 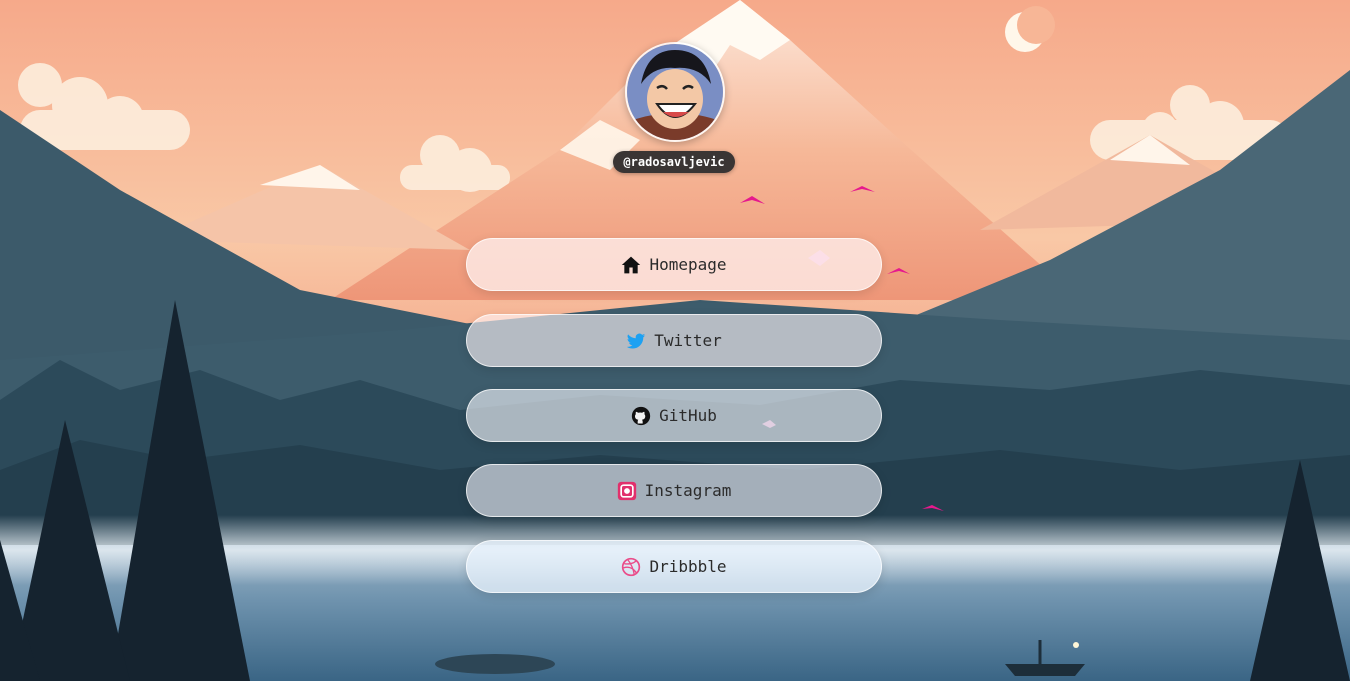 I want to click on instagram-icon, so click(x=627, y=491).